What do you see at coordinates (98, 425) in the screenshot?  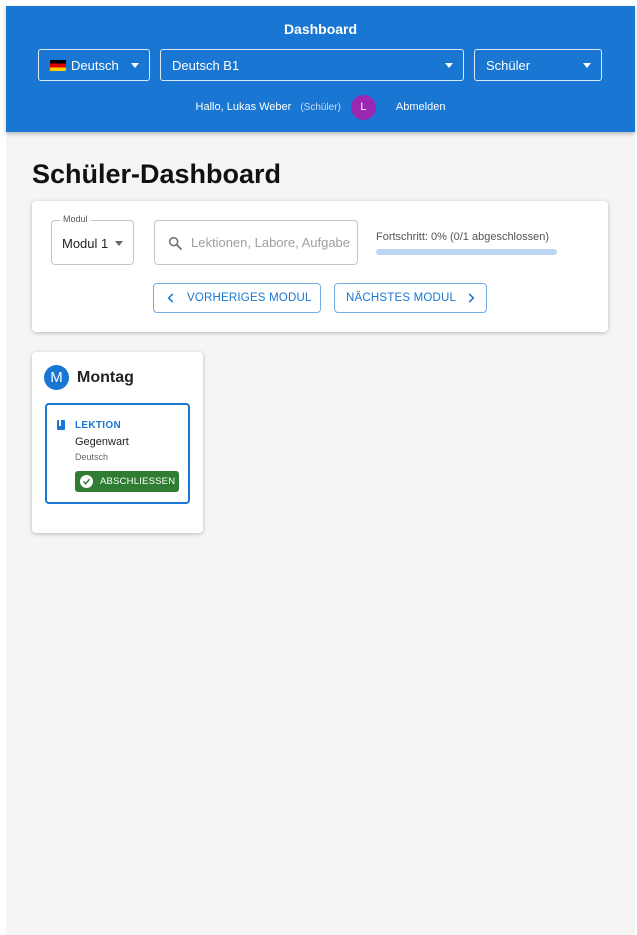 I see `lesson-type: LEKTION` at bounding box center [98, 425].